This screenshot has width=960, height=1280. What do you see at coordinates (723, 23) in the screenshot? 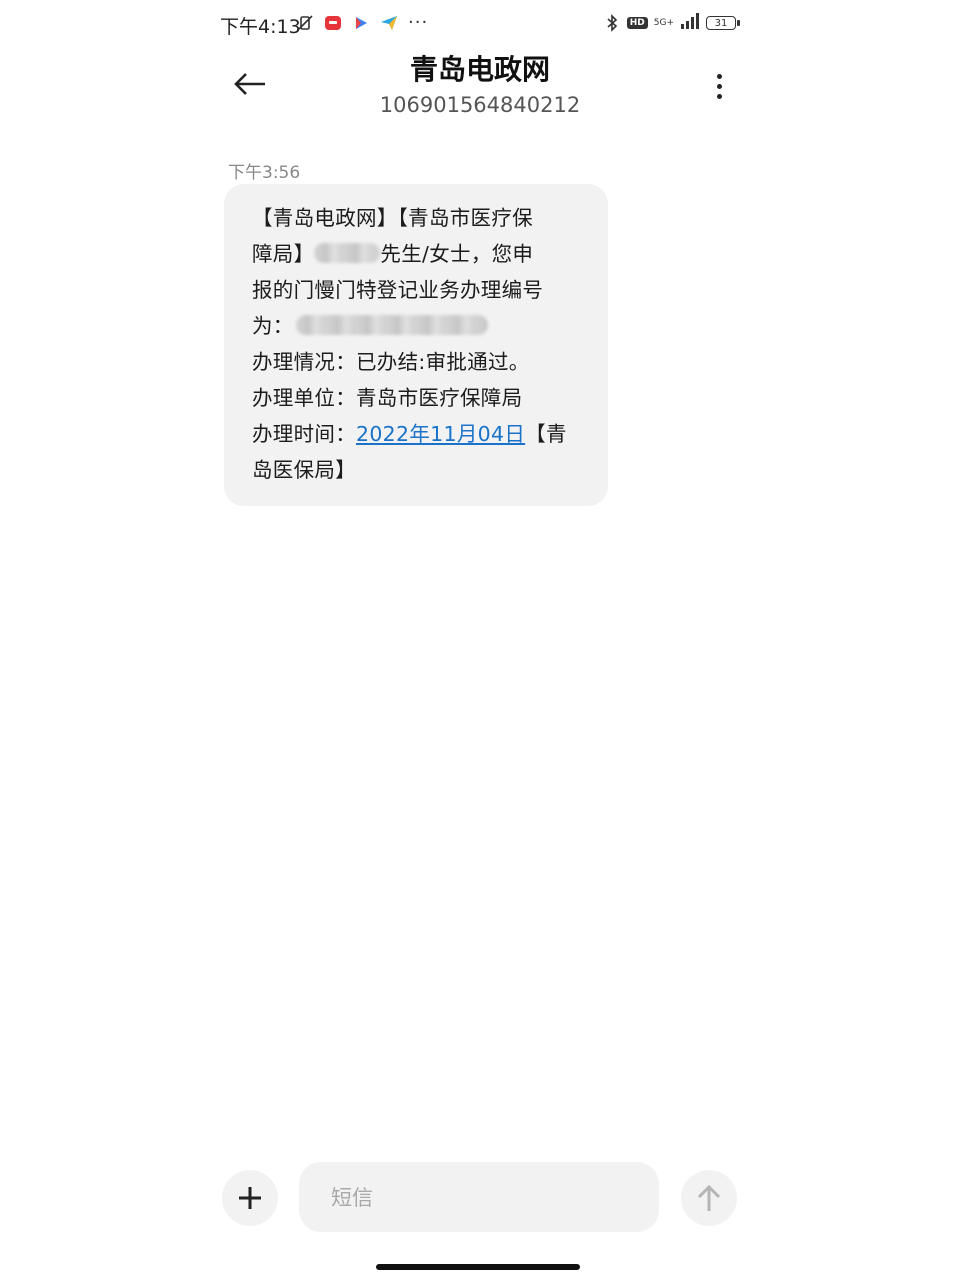
I see `battery-icon: 31` at bounding box center [723, 23].